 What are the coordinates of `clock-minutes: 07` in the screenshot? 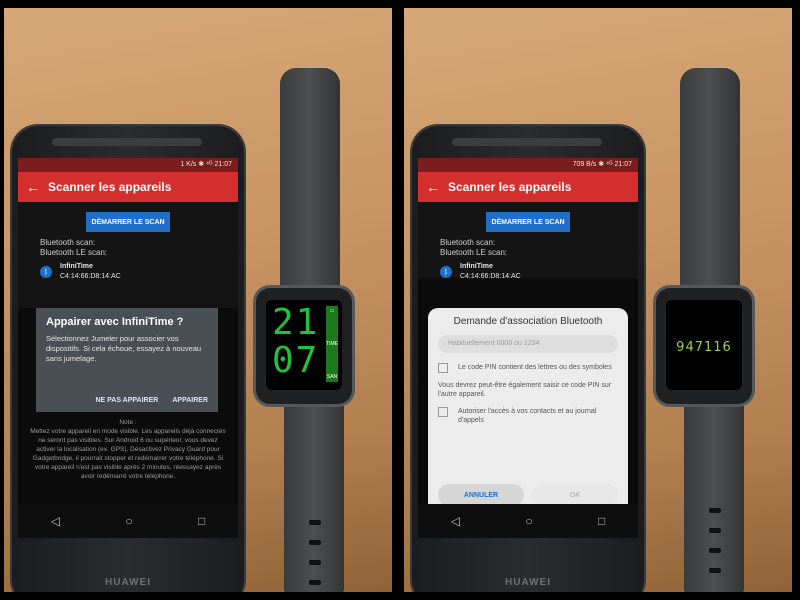 It's located at (296, 360).